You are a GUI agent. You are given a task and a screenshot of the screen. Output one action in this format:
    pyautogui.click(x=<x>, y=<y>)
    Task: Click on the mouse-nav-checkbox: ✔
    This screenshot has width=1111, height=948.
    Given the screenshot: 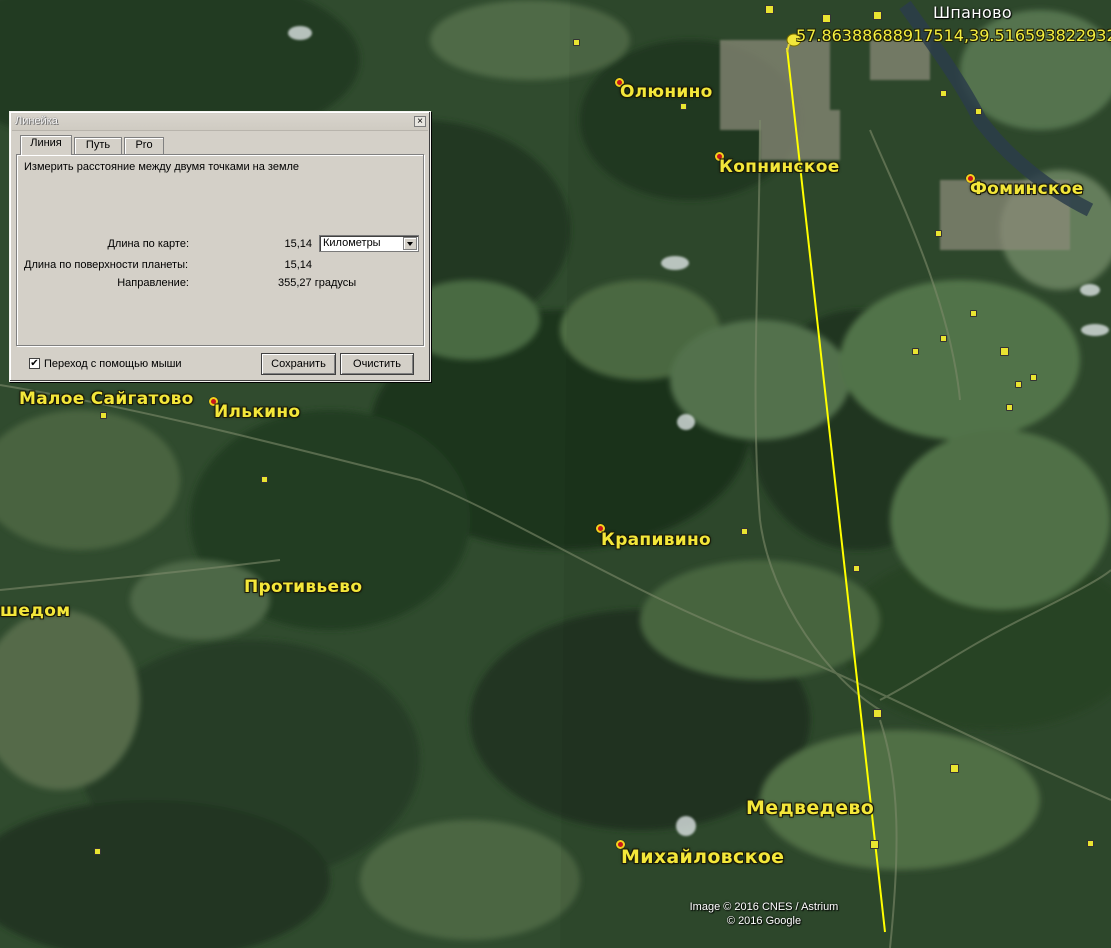 What is the action you would take?
    pyautogui.click(x=34, y=363)
    